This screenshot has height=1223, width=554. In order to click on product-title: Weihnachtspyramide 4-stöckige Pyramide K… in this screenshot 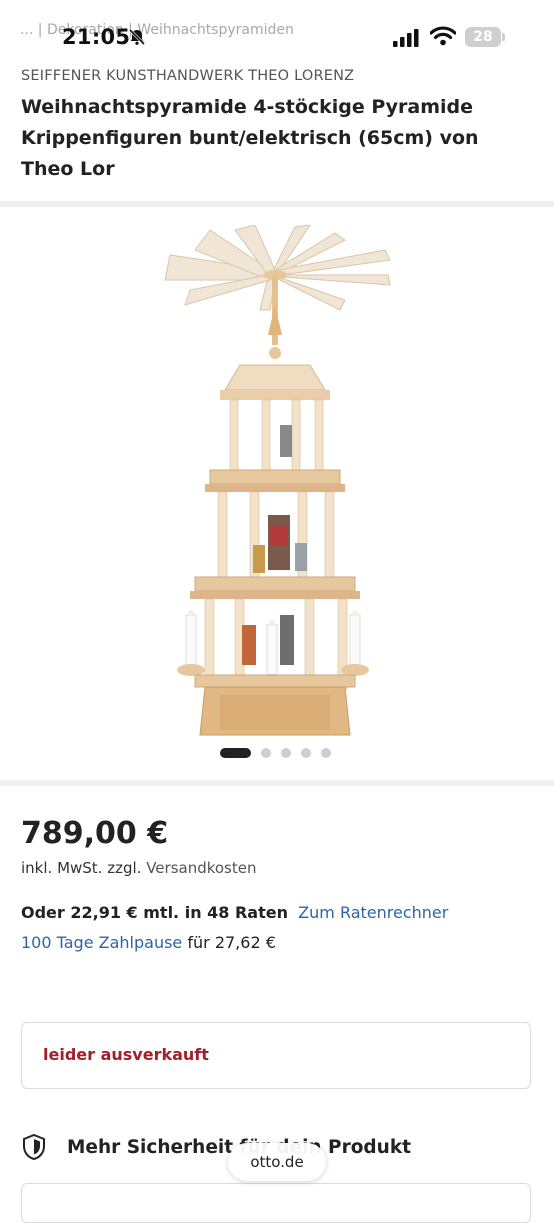, I will do `click(250, 138)`.